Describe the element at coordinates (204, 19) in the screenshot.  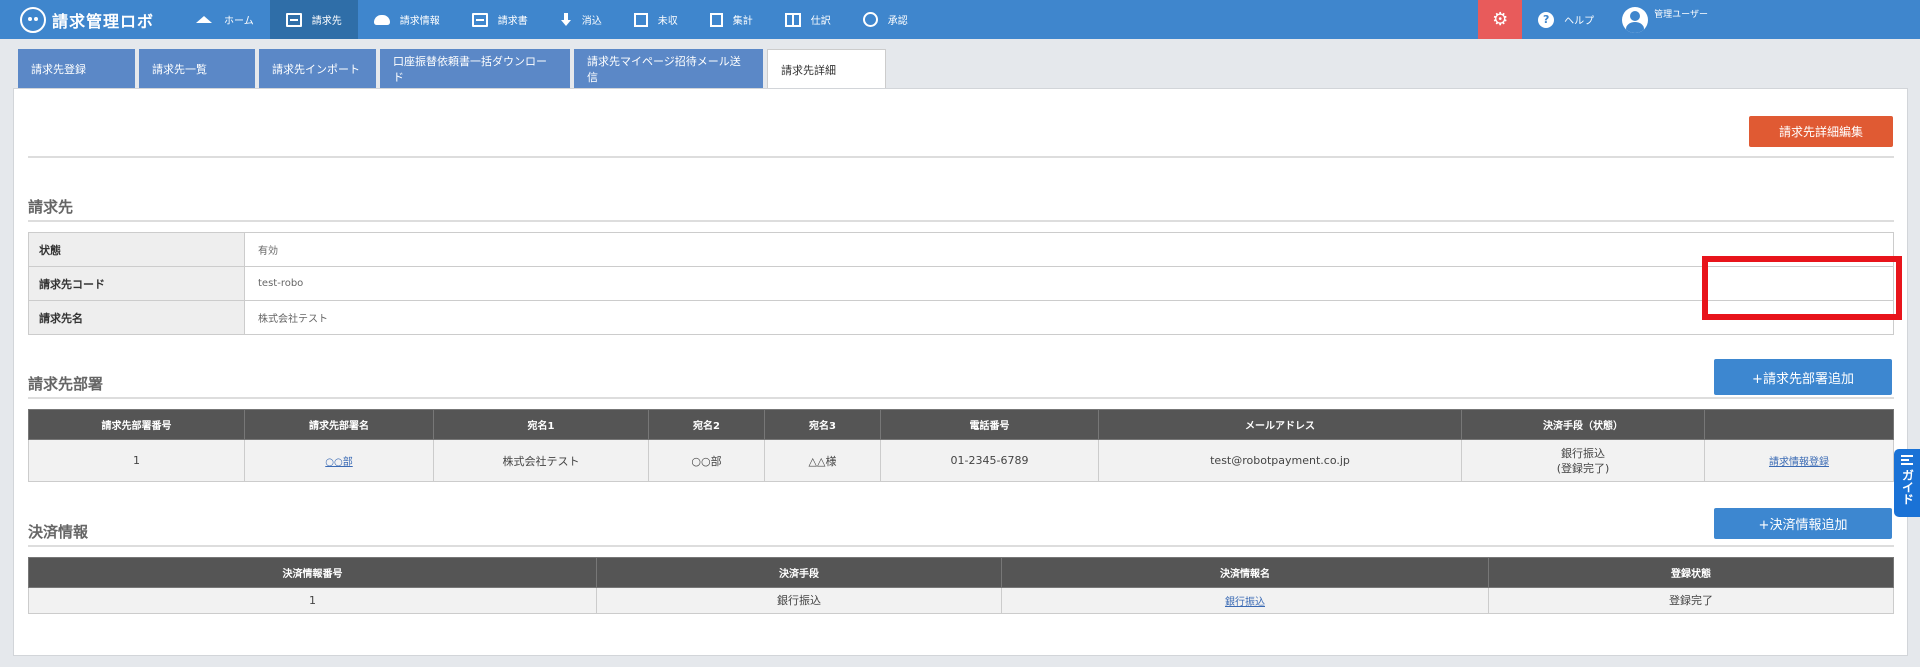
I see `home-icon` at that location.